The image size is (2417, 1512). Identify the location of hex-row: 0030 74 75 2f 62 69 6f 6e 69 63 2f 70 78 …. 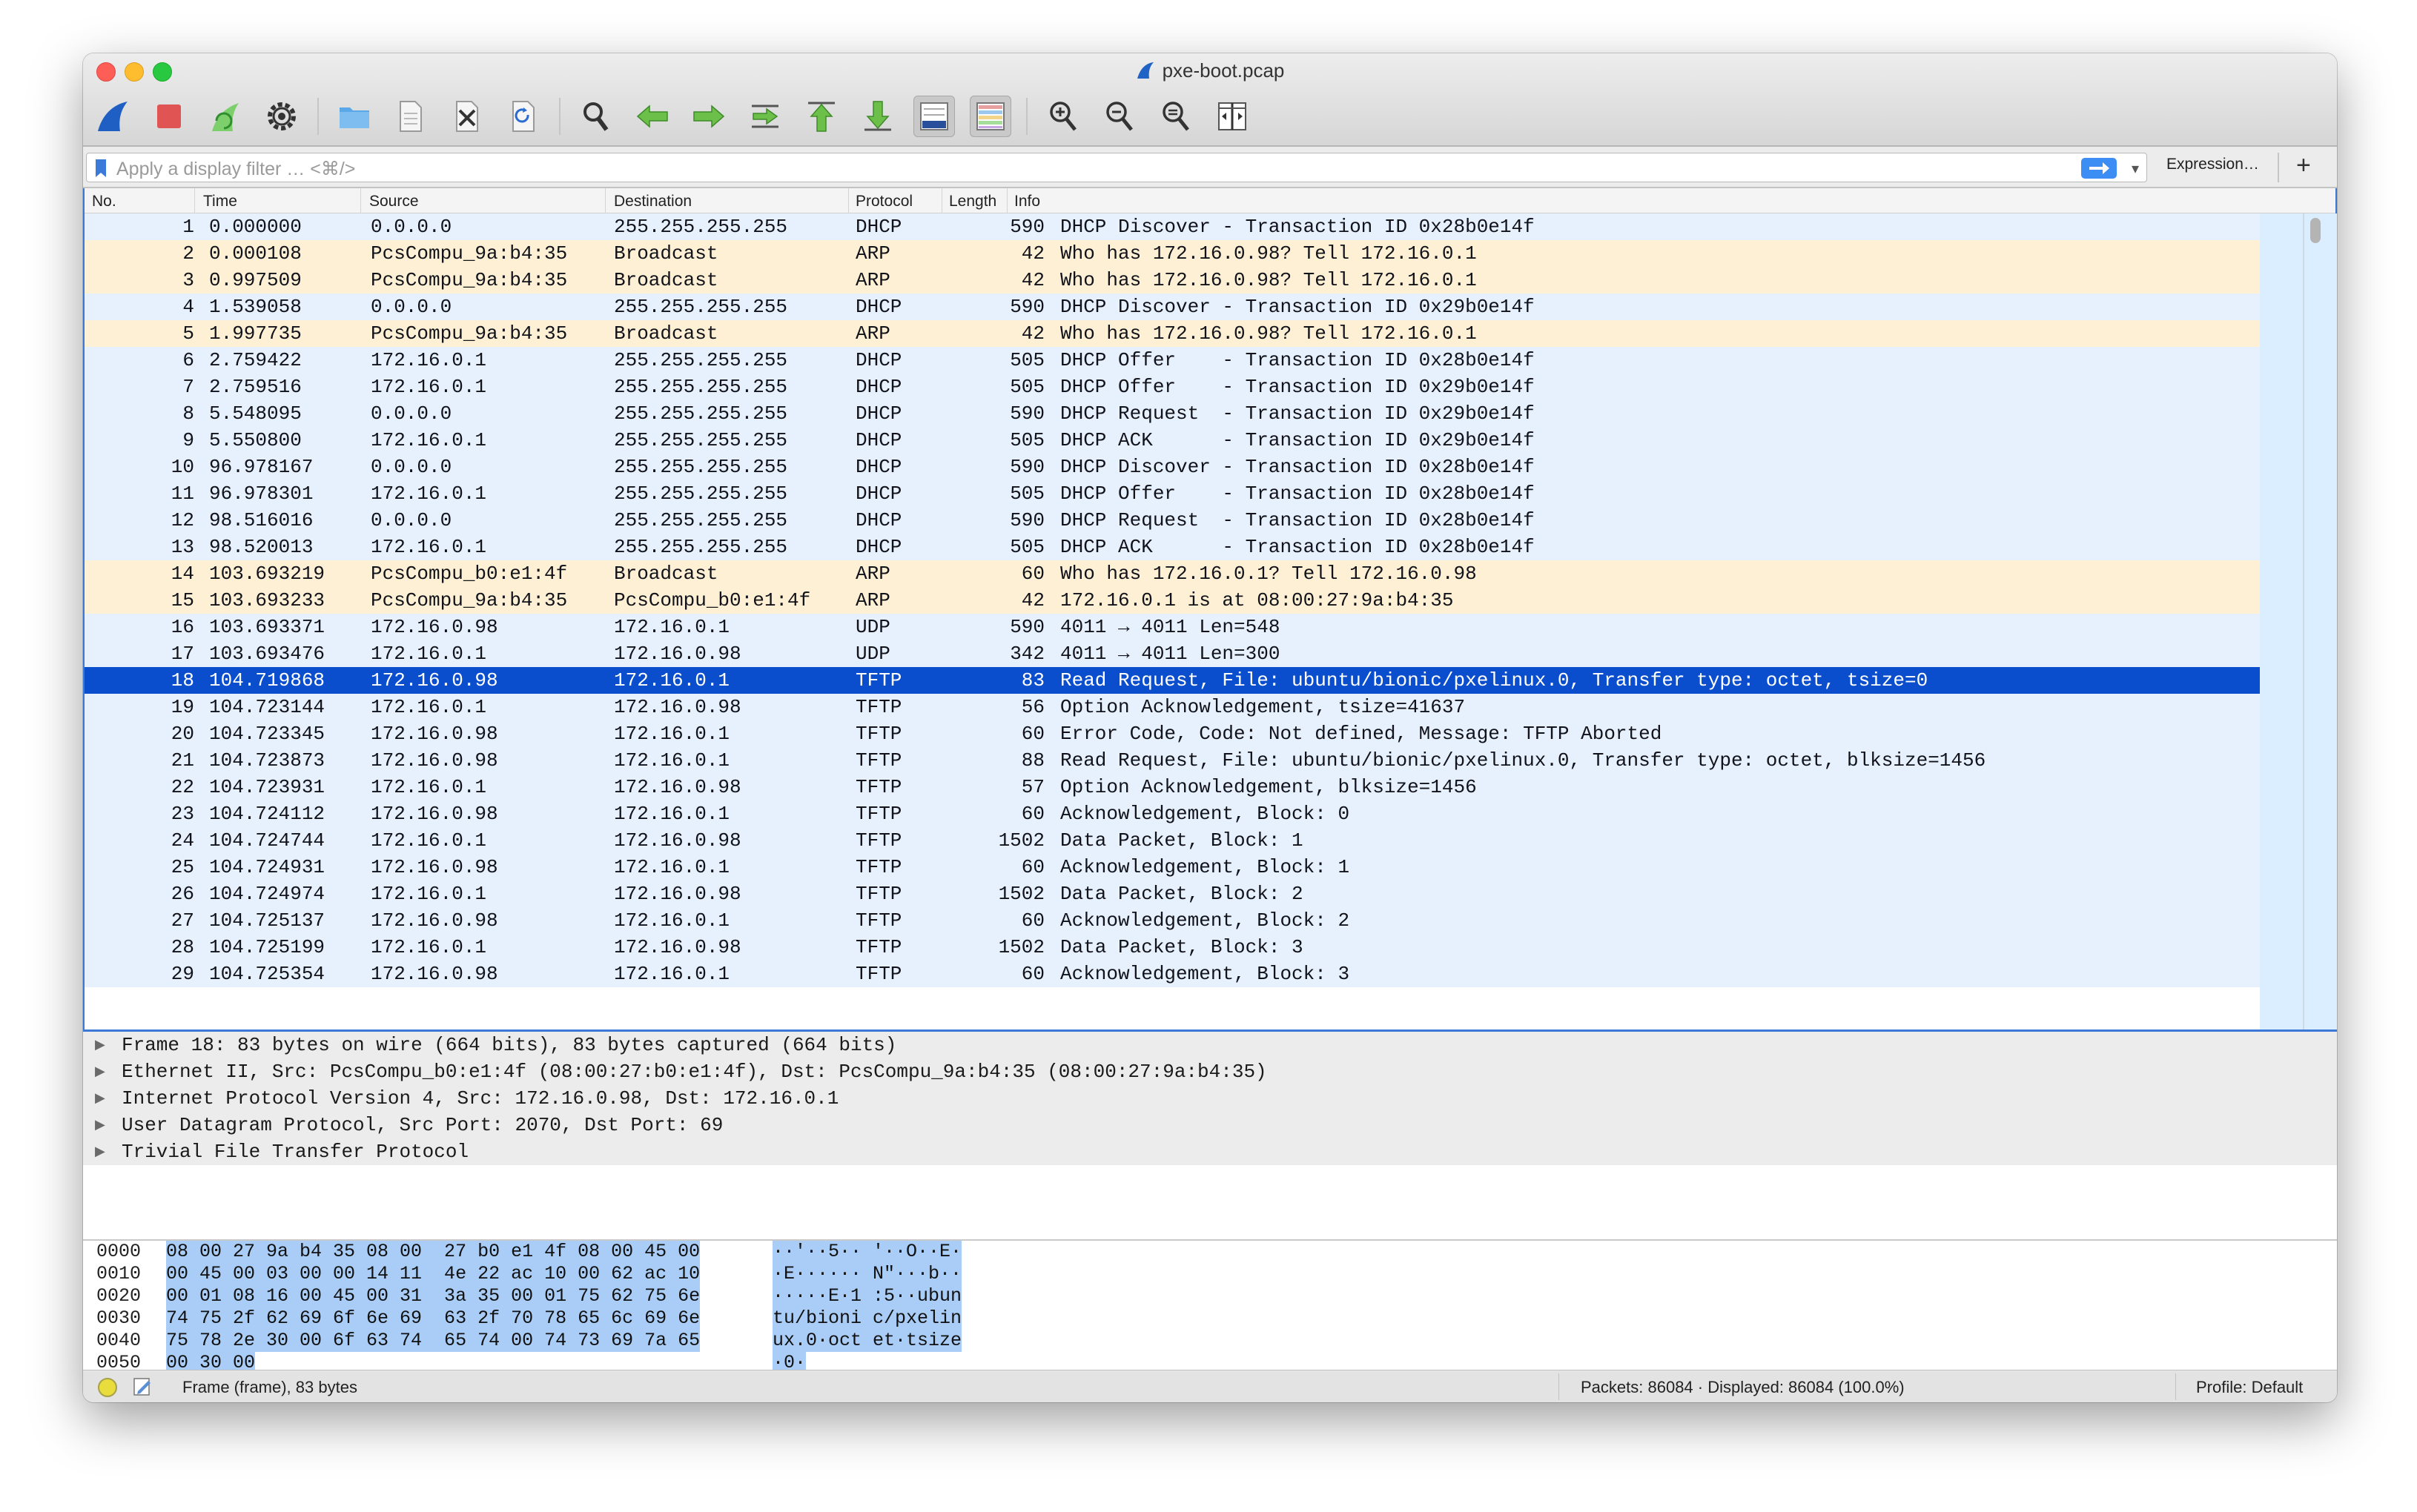
(1210, 1319).